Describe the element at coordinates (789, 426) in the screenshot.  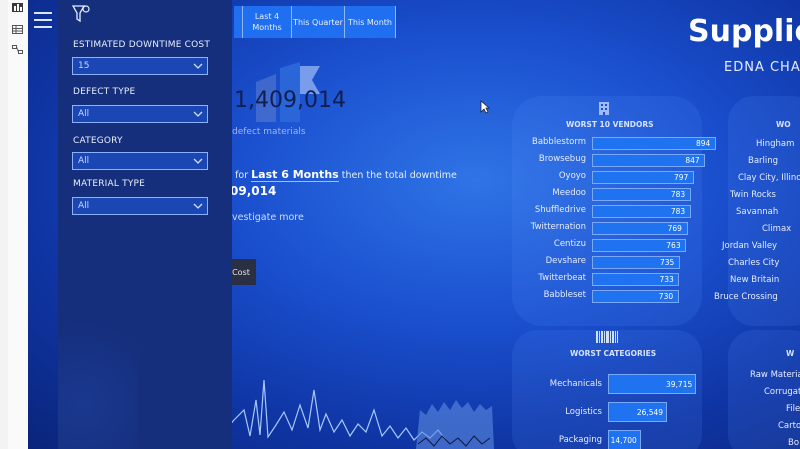
I see `material-label: Carto` at that location.